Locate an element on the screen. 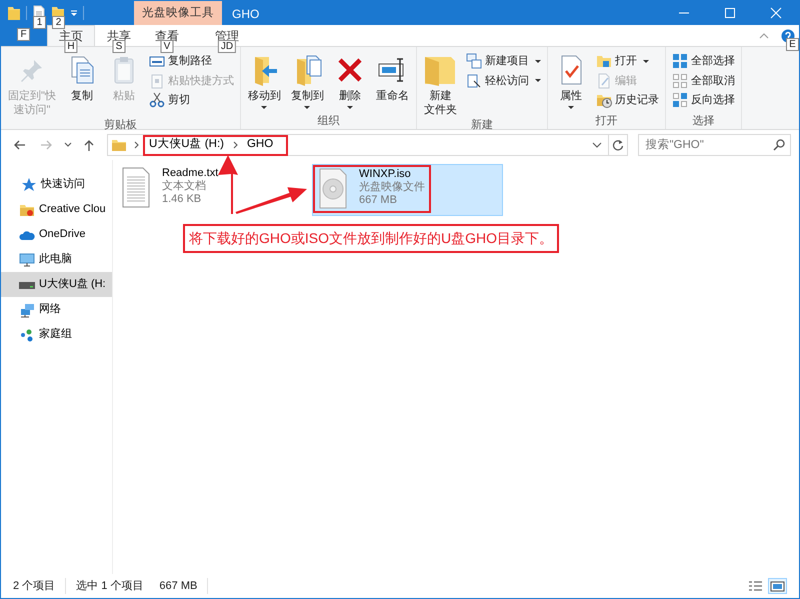 The width and height of the screenshot is (800, 599). file-item: WINXP.iso 光盘映像文件 667 MB is located at coordinates (407, 190).